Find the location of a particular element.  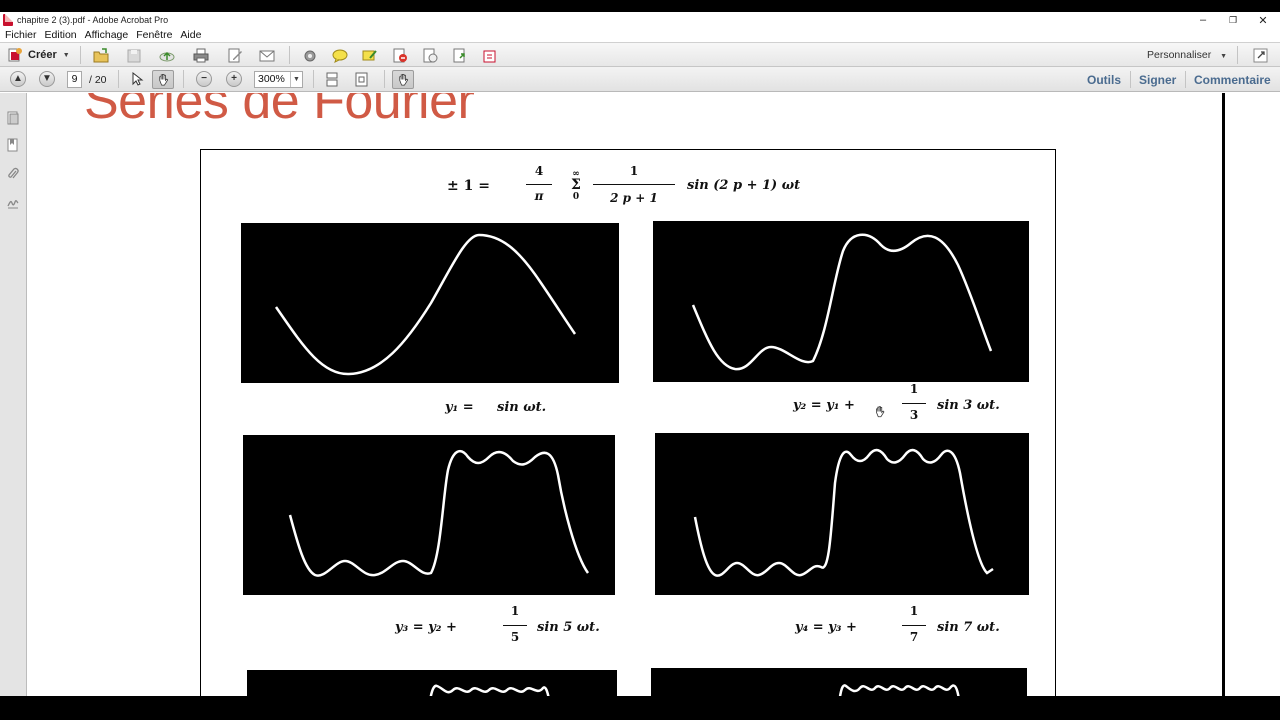

create-button: Créer ▼ is located at coordinates (39, 55).